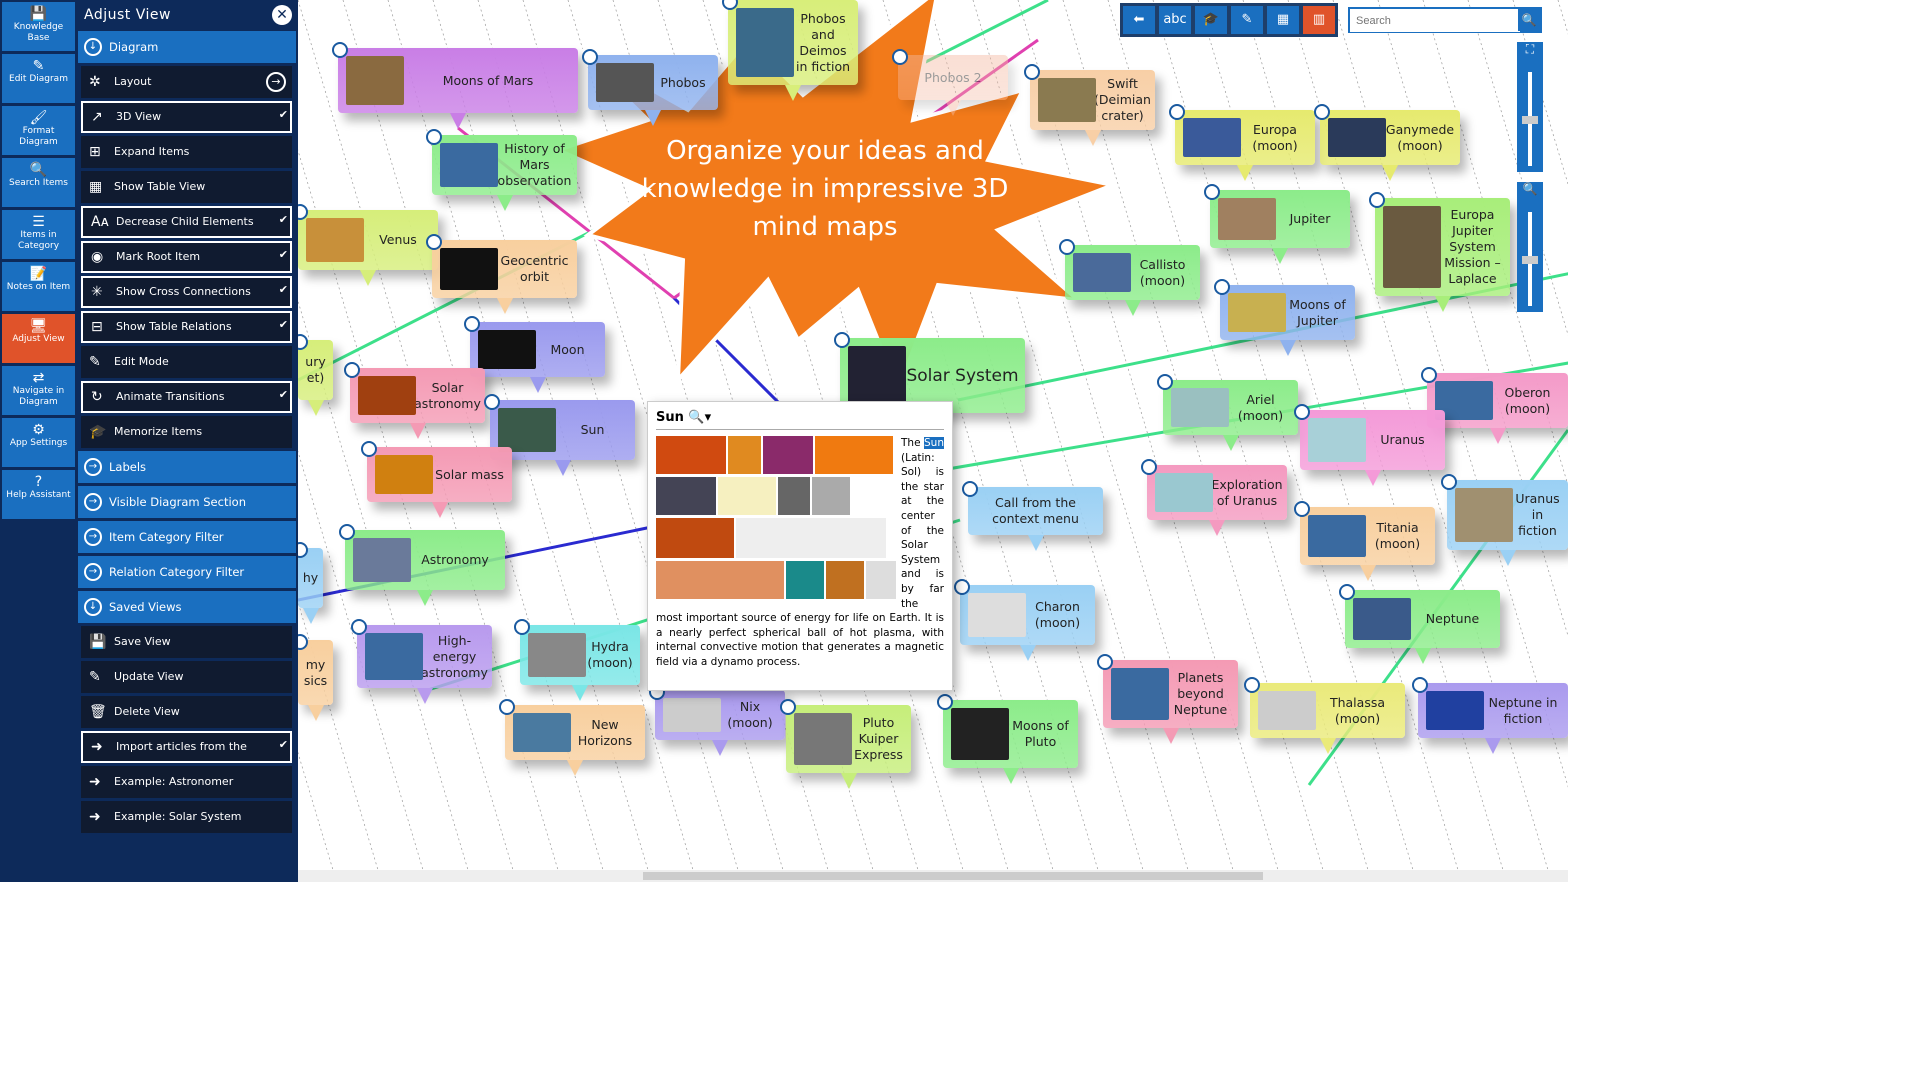  I want to click on node-astronomy: Astronomy, so click(425, 568).